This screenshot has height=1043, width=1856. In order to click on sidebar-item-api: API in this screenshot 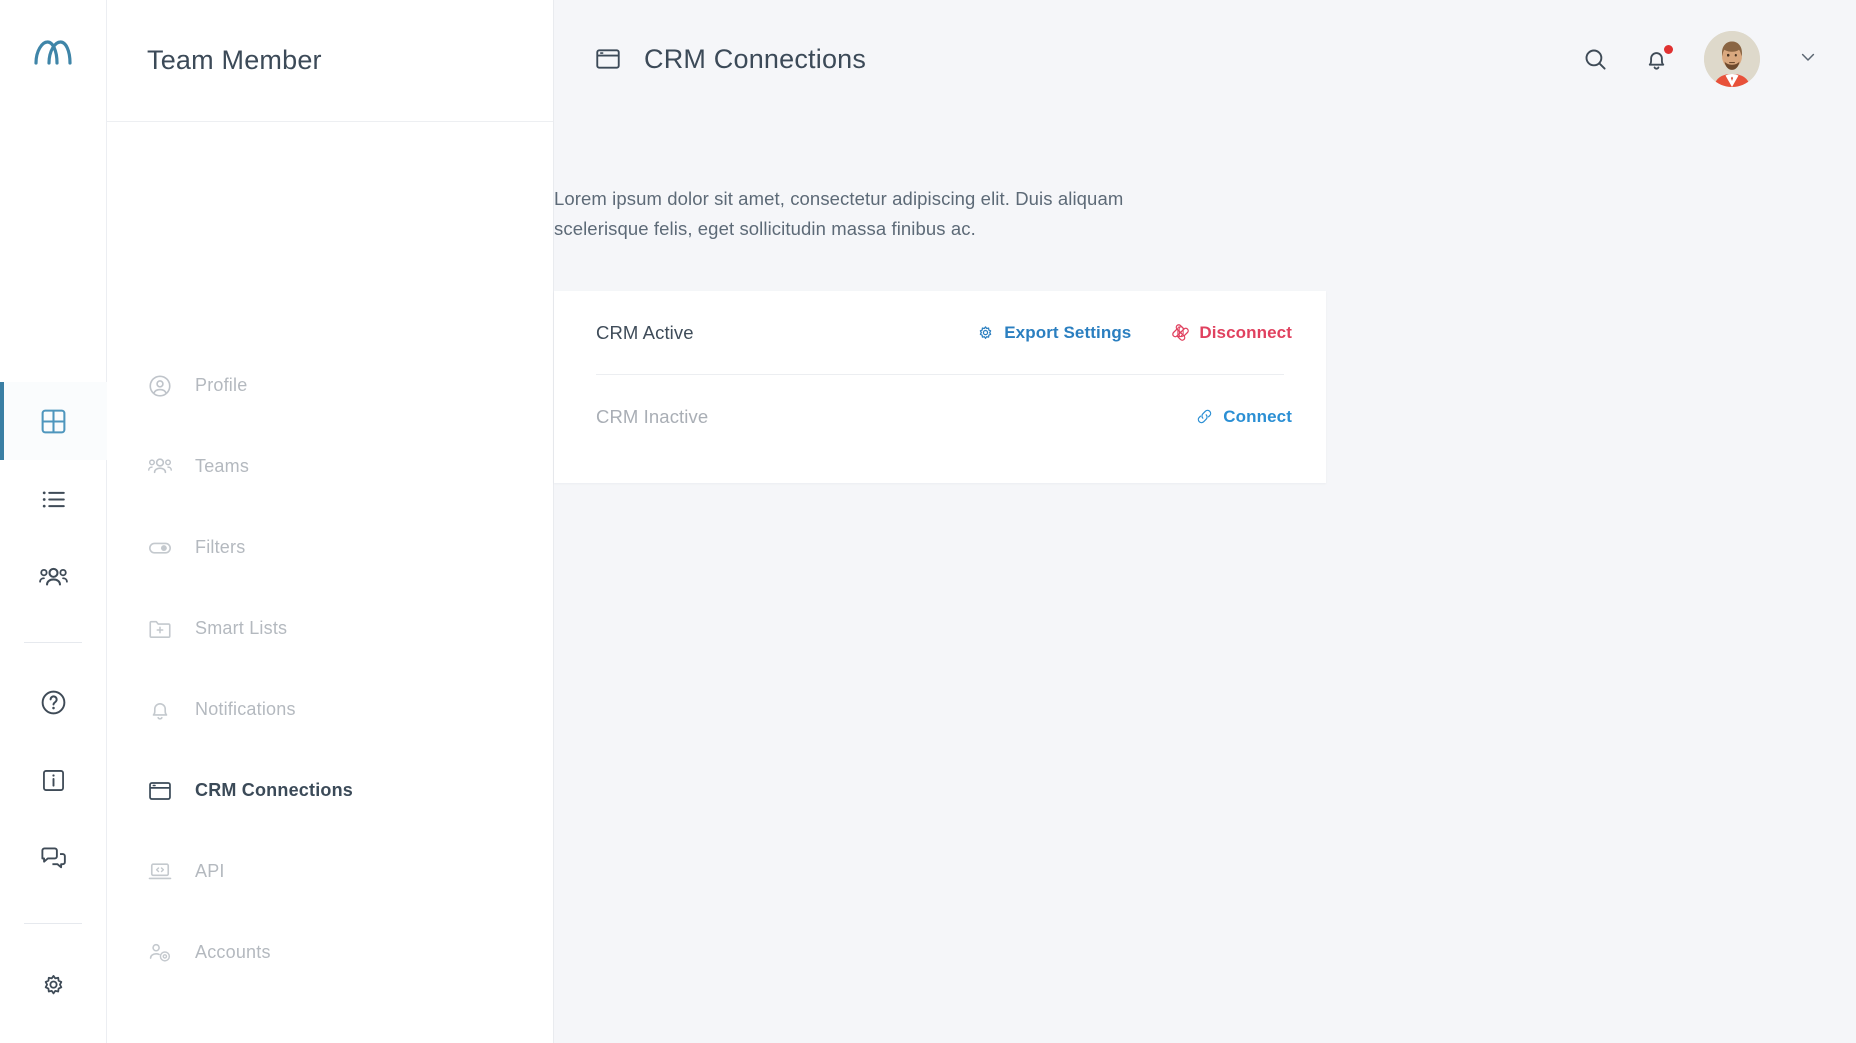, I will do `click(330, 871)`.